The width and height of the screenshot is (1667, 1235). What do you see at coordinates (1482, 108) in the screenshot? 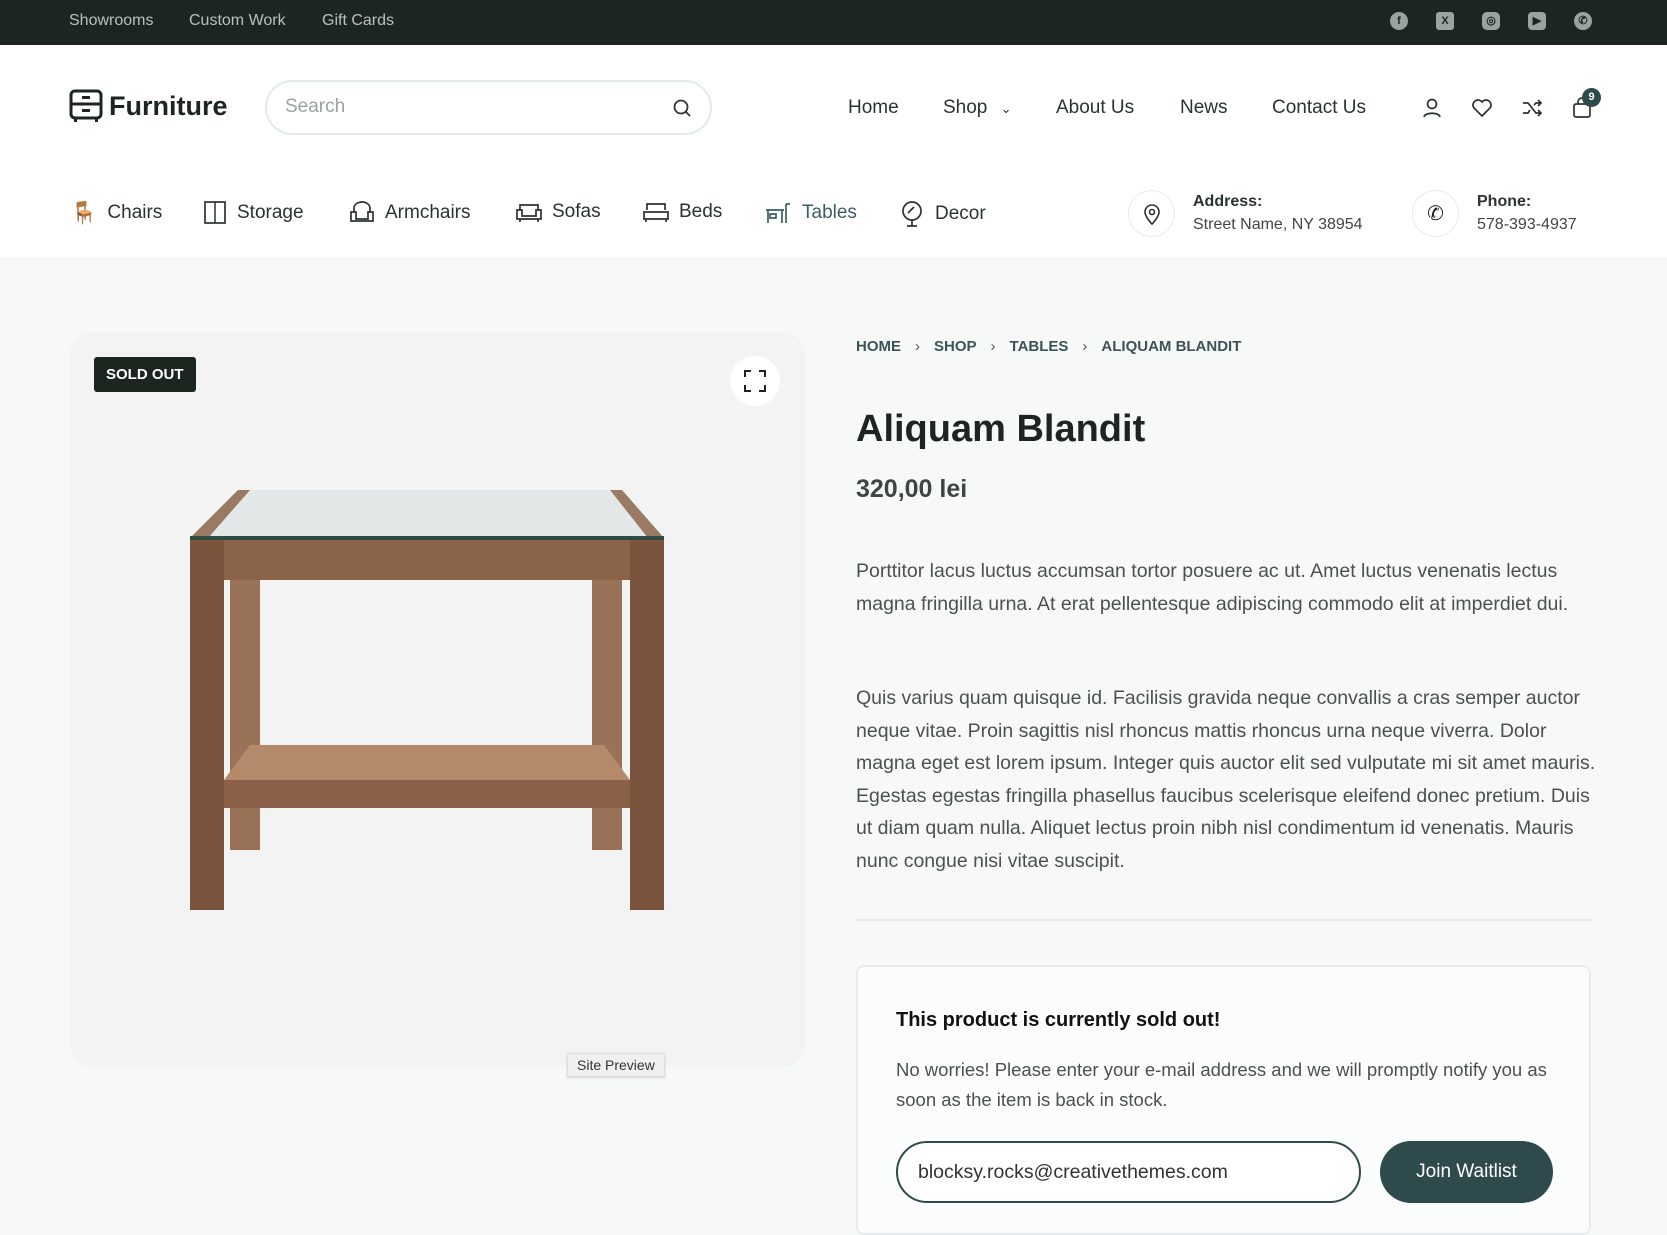
I see `heart-icon` at bounding box center [1482, 108].